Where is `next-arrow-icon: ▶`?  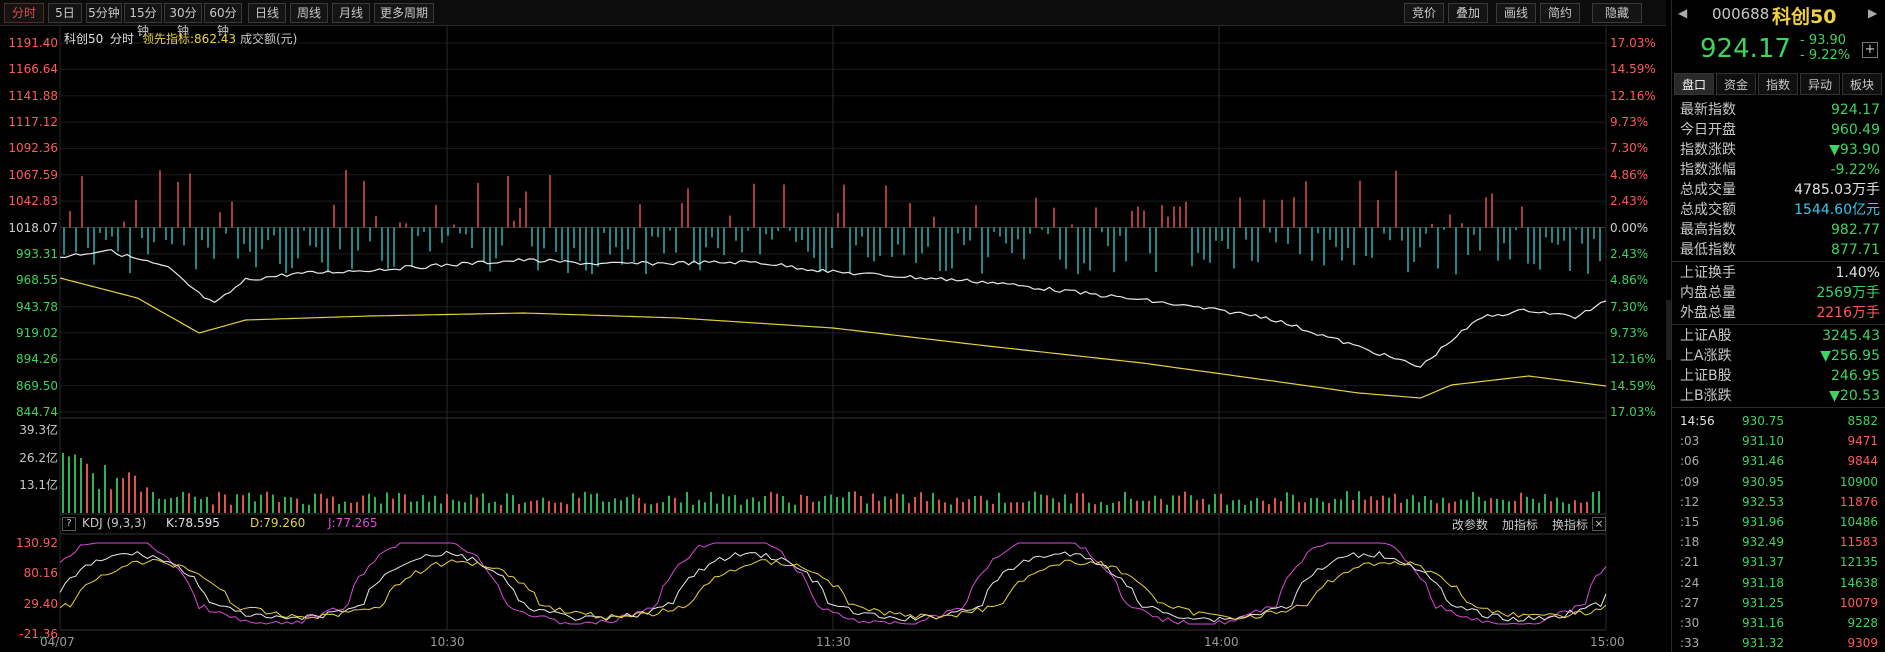 next-arrow-icon: ▶ is located at coordinates (1872, 13).